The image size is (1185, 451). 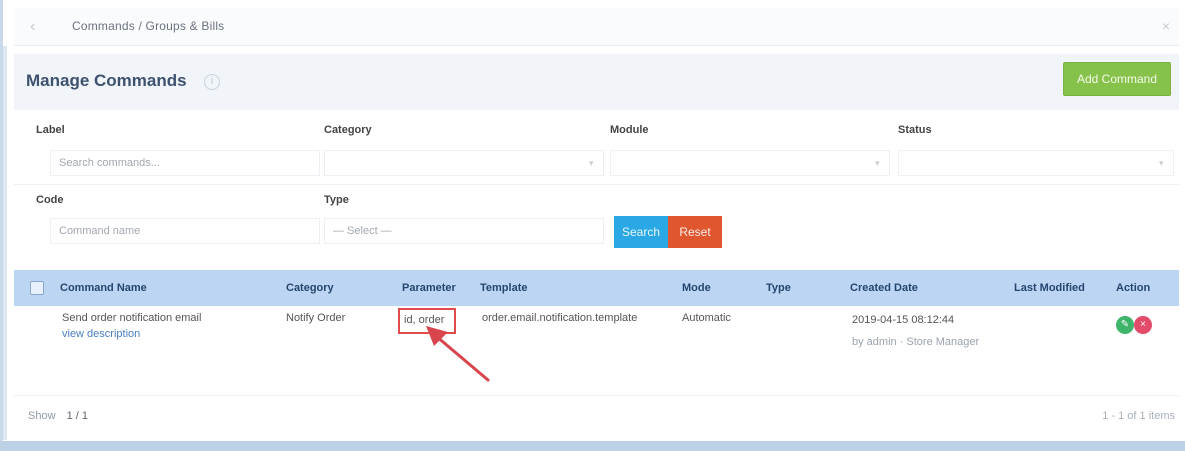 What do you see at coordinates (37, 288) in the screenshot?
I see `select-all-checkbox` at bounding box center [37, 288].